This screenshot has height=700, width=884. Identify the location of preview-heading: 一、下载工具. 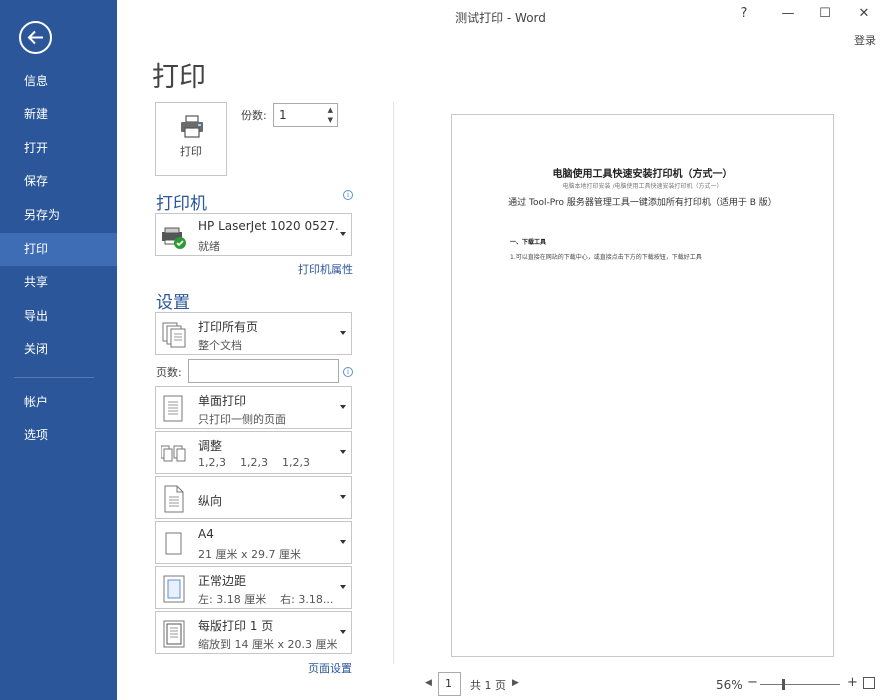
(528, 242).